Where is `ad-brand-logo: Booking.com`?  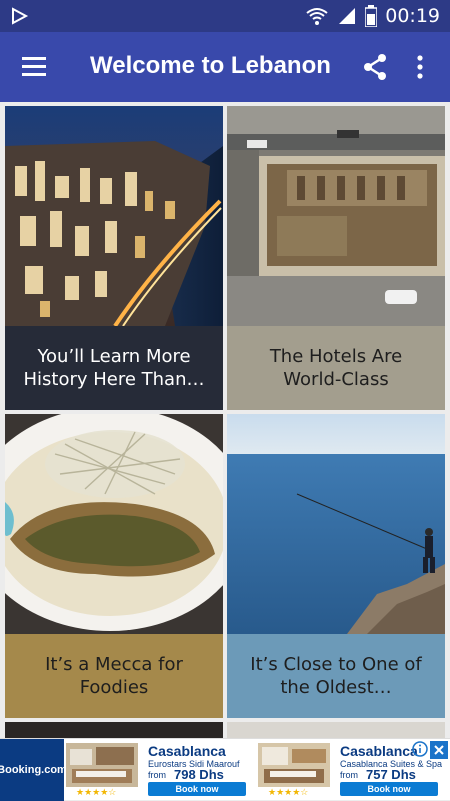
ad-brand-logo: Booking.com is located at coordinates (33, 770).